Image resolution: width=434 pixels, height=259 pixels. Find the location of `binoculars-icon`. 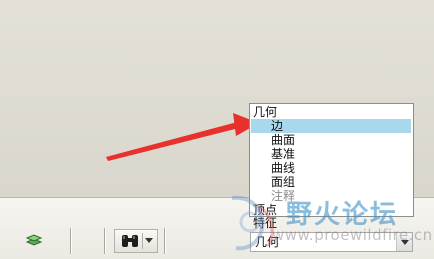

binoculars-icon is located at coordinates (129, 241).